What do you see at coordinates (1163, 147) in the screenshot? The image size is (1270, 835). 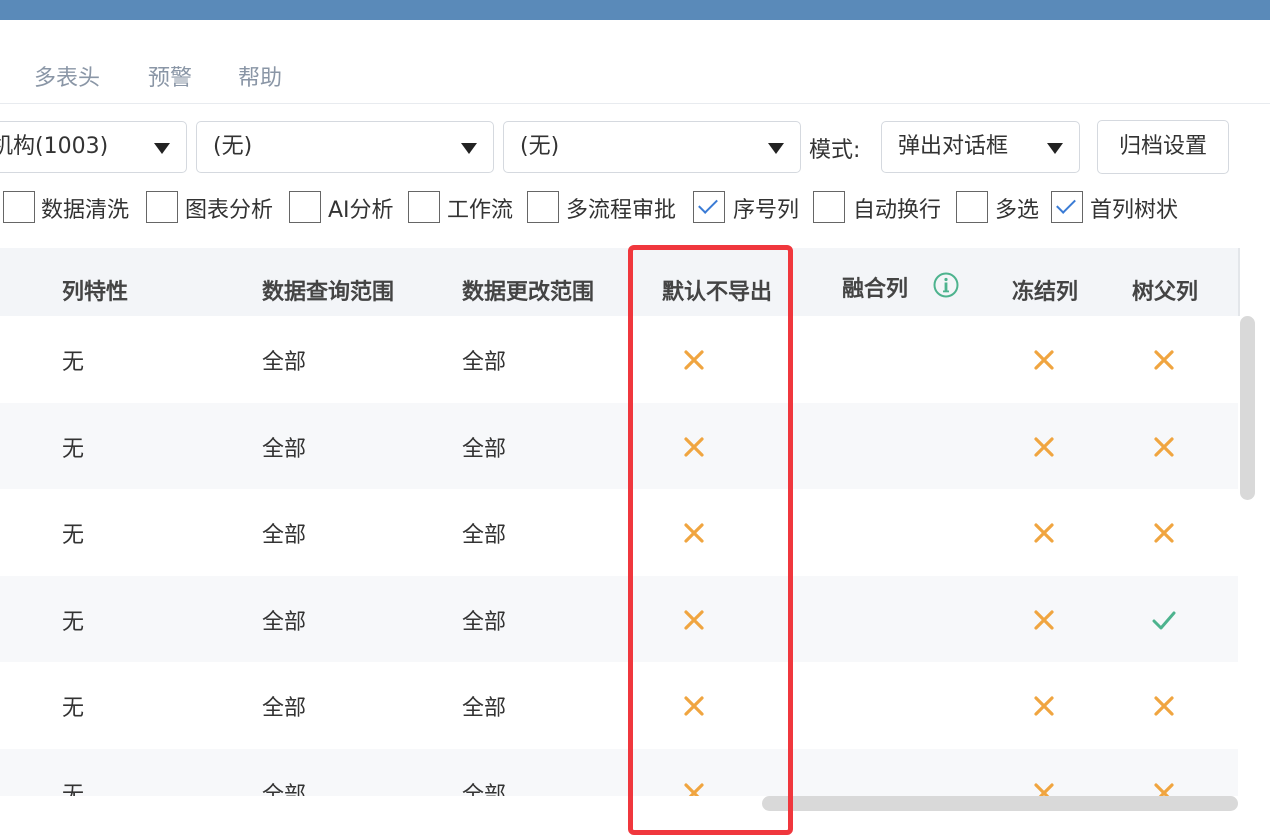 I see `archive-settings-button: 归档设置` at bounding box center [1163, 147].